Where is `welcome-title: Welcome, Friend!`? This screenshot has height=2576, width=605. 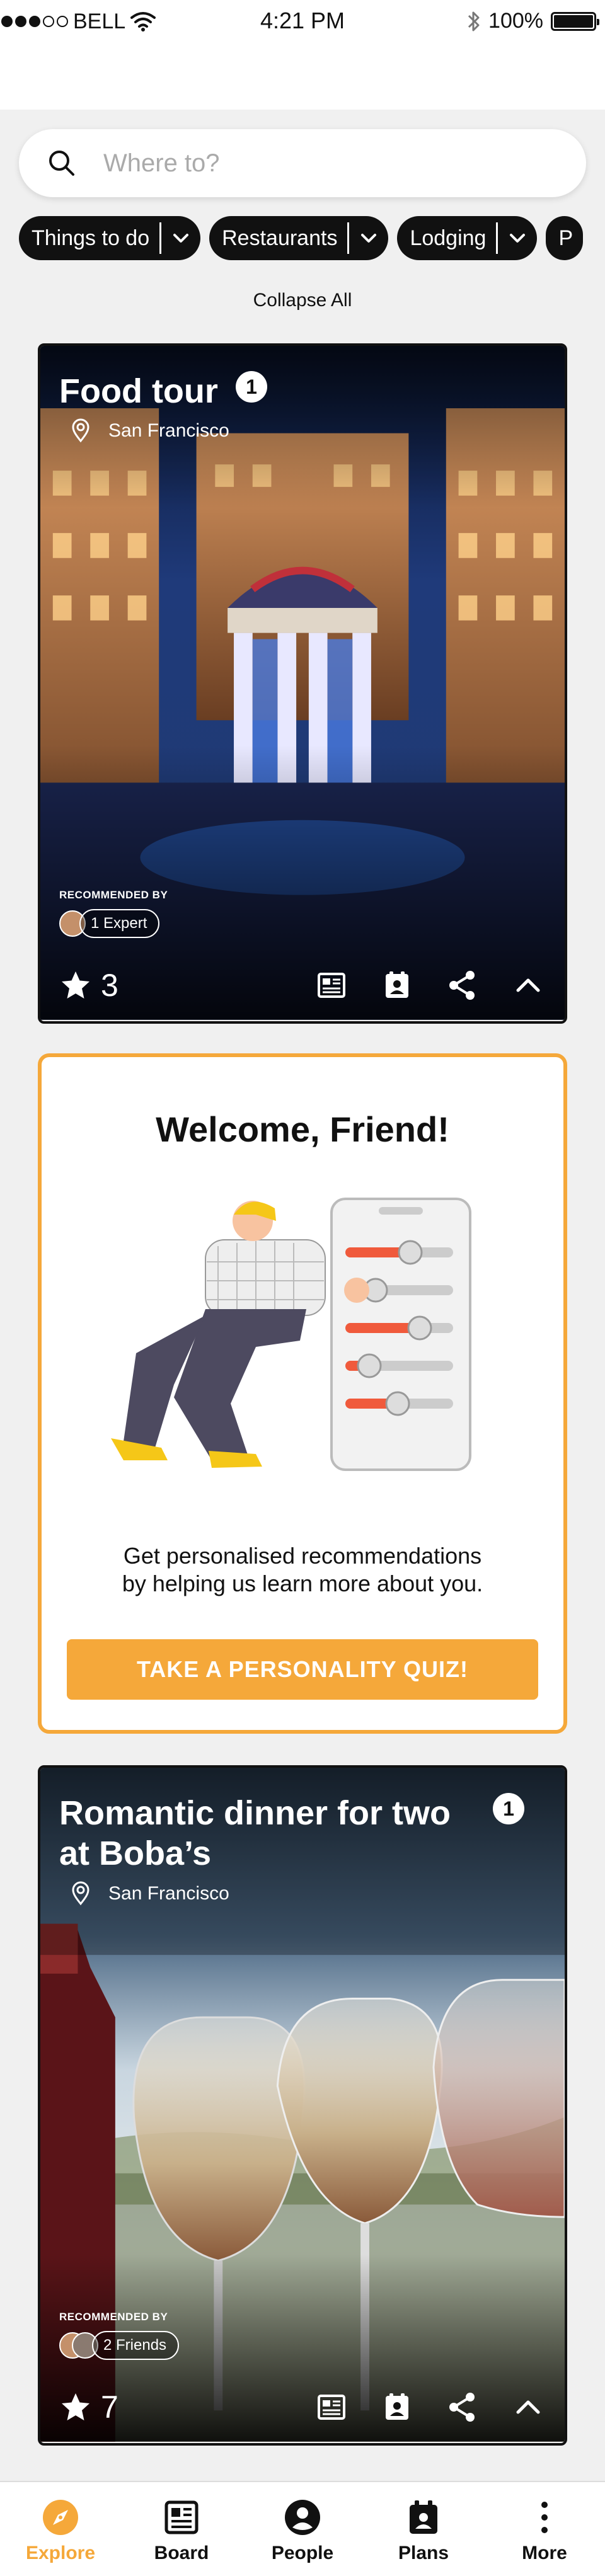
welcome-title: Welcome, Friend! is located at coordinates (302, 1129).